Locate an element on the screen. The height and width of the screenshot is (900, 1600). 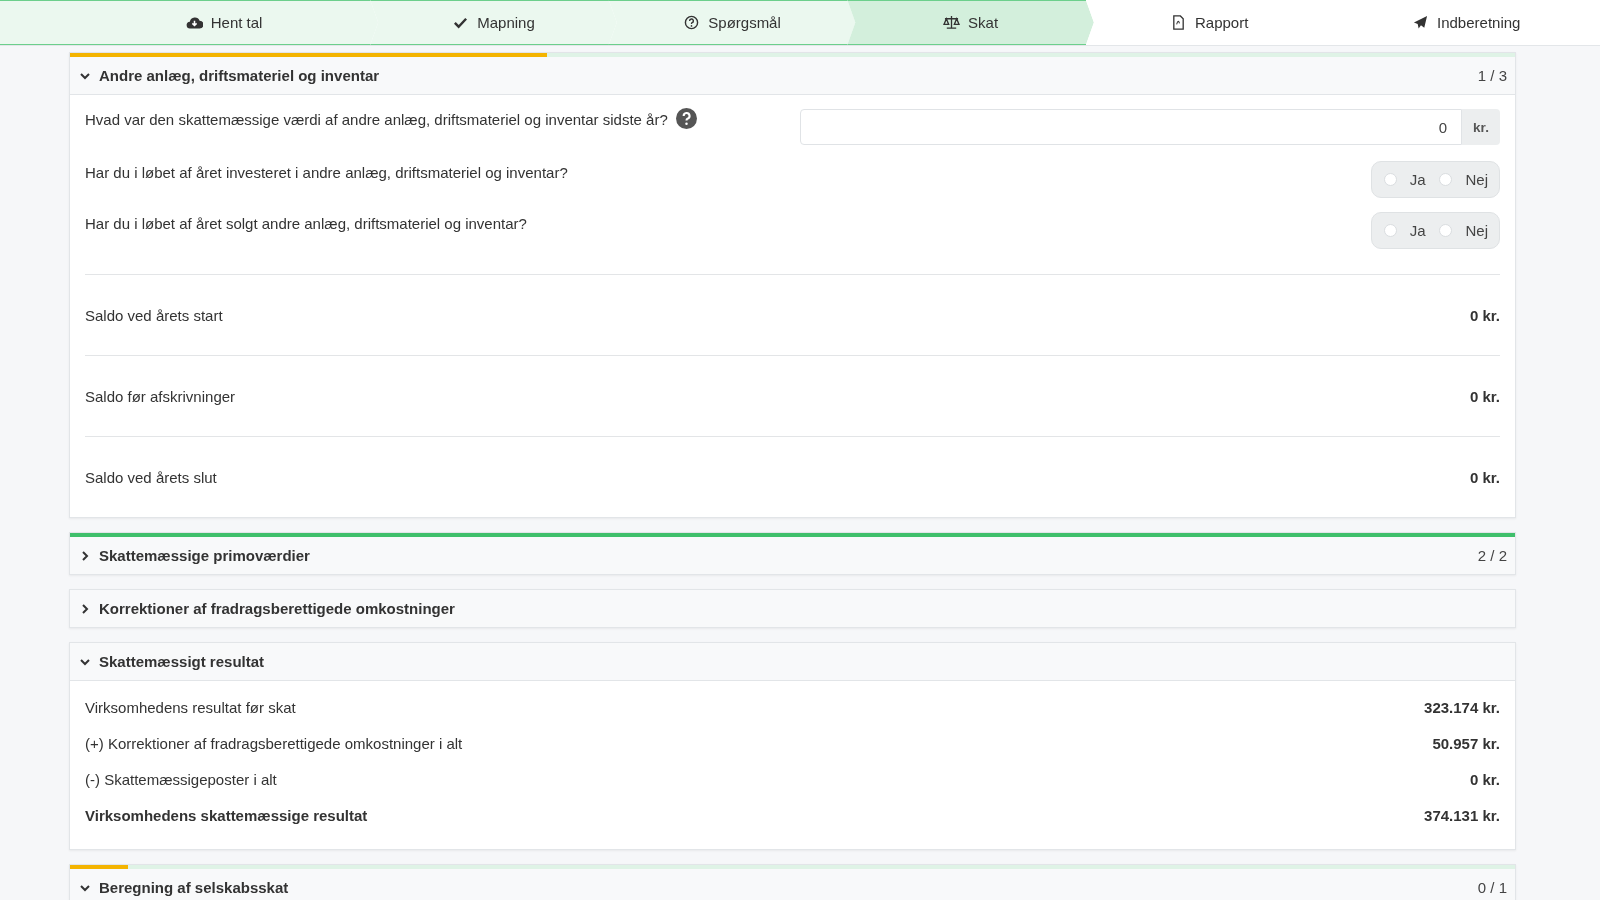
balance-label: Saldo ved årets slut is located at coordinates (151, 477).